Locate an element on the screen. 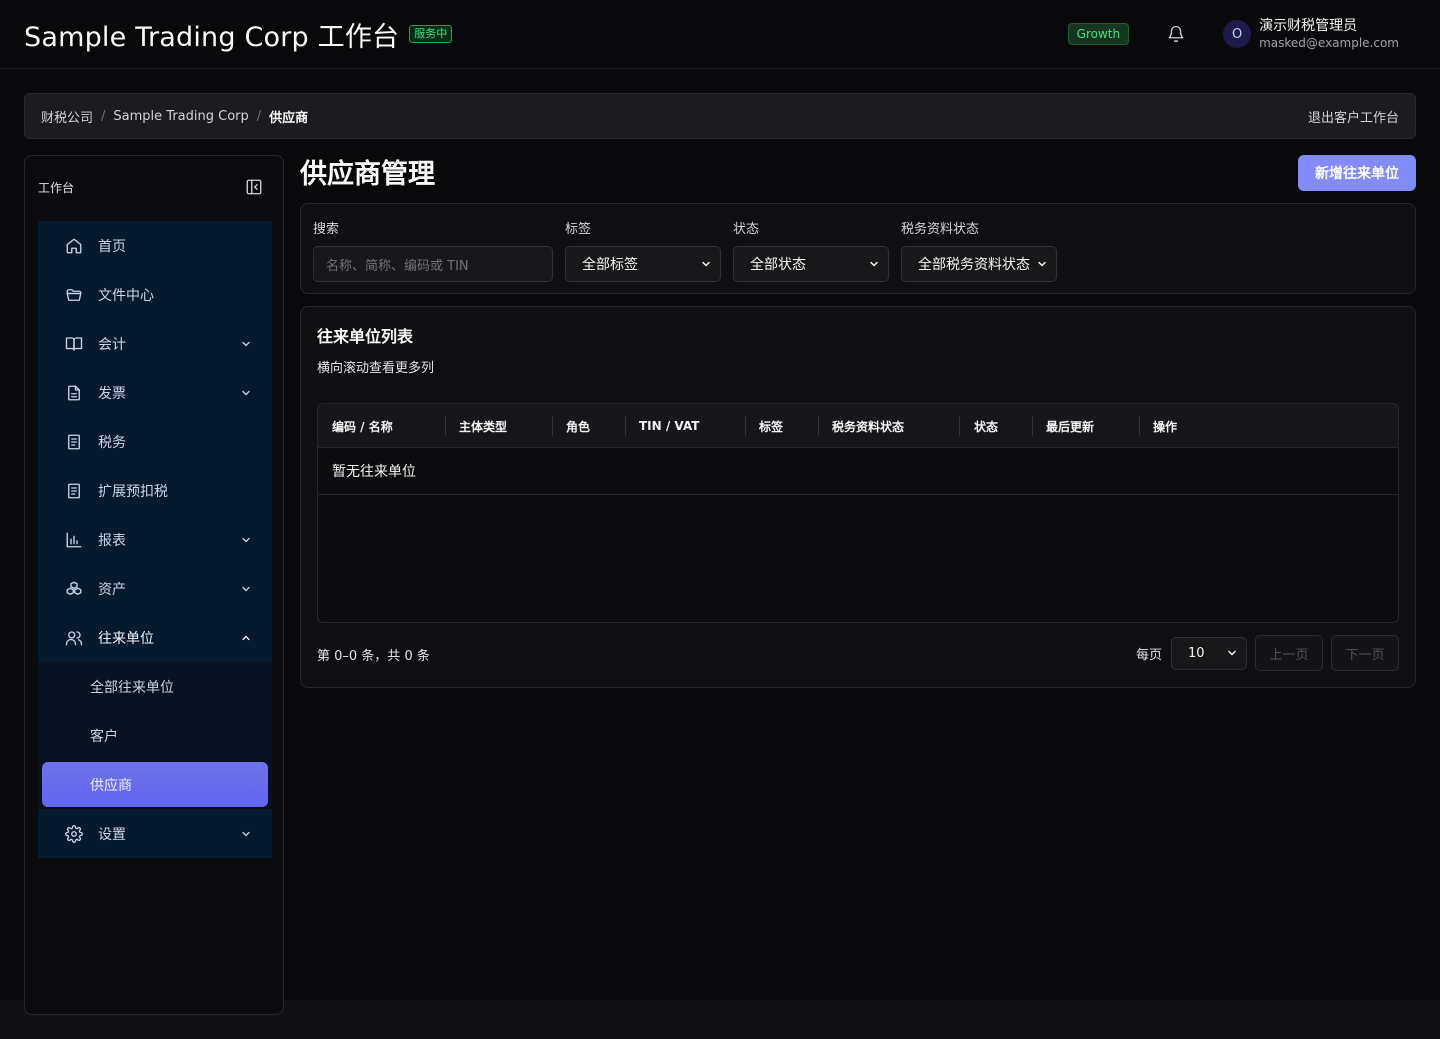 The width and height of the screenshot is (1440, 1039). notification-bell-icon is located at coordinates (1176, 34).